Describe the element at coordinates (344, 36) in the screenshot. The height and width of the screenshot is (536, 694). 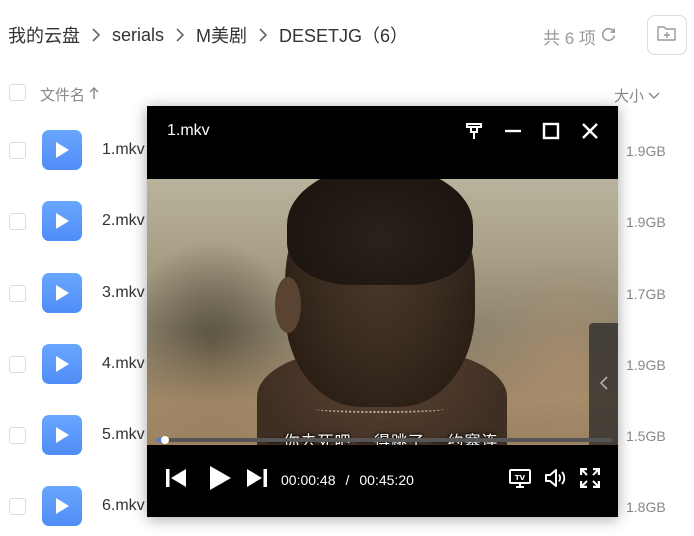
I see `breadcrumb-item-current: DESETJG（6）` at that location.